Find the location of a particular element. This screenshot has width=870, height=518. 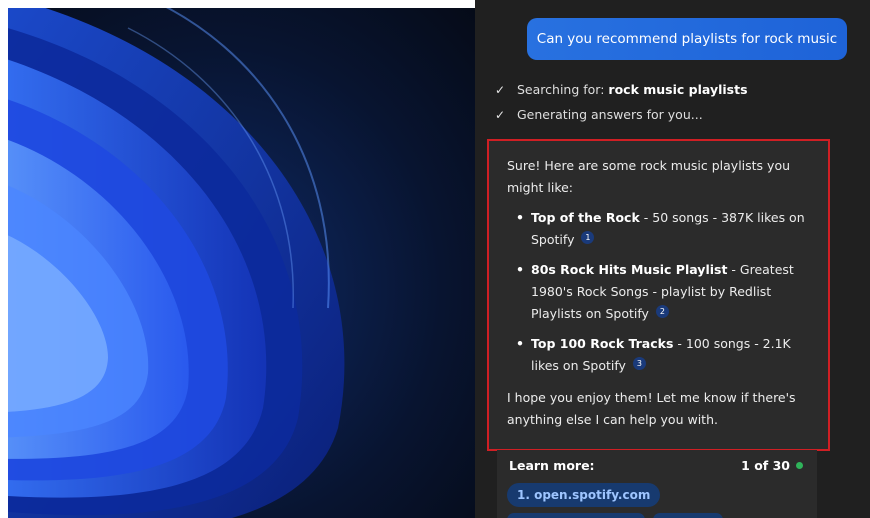

citation-badge: 3 is located at coordinates (639, 363).